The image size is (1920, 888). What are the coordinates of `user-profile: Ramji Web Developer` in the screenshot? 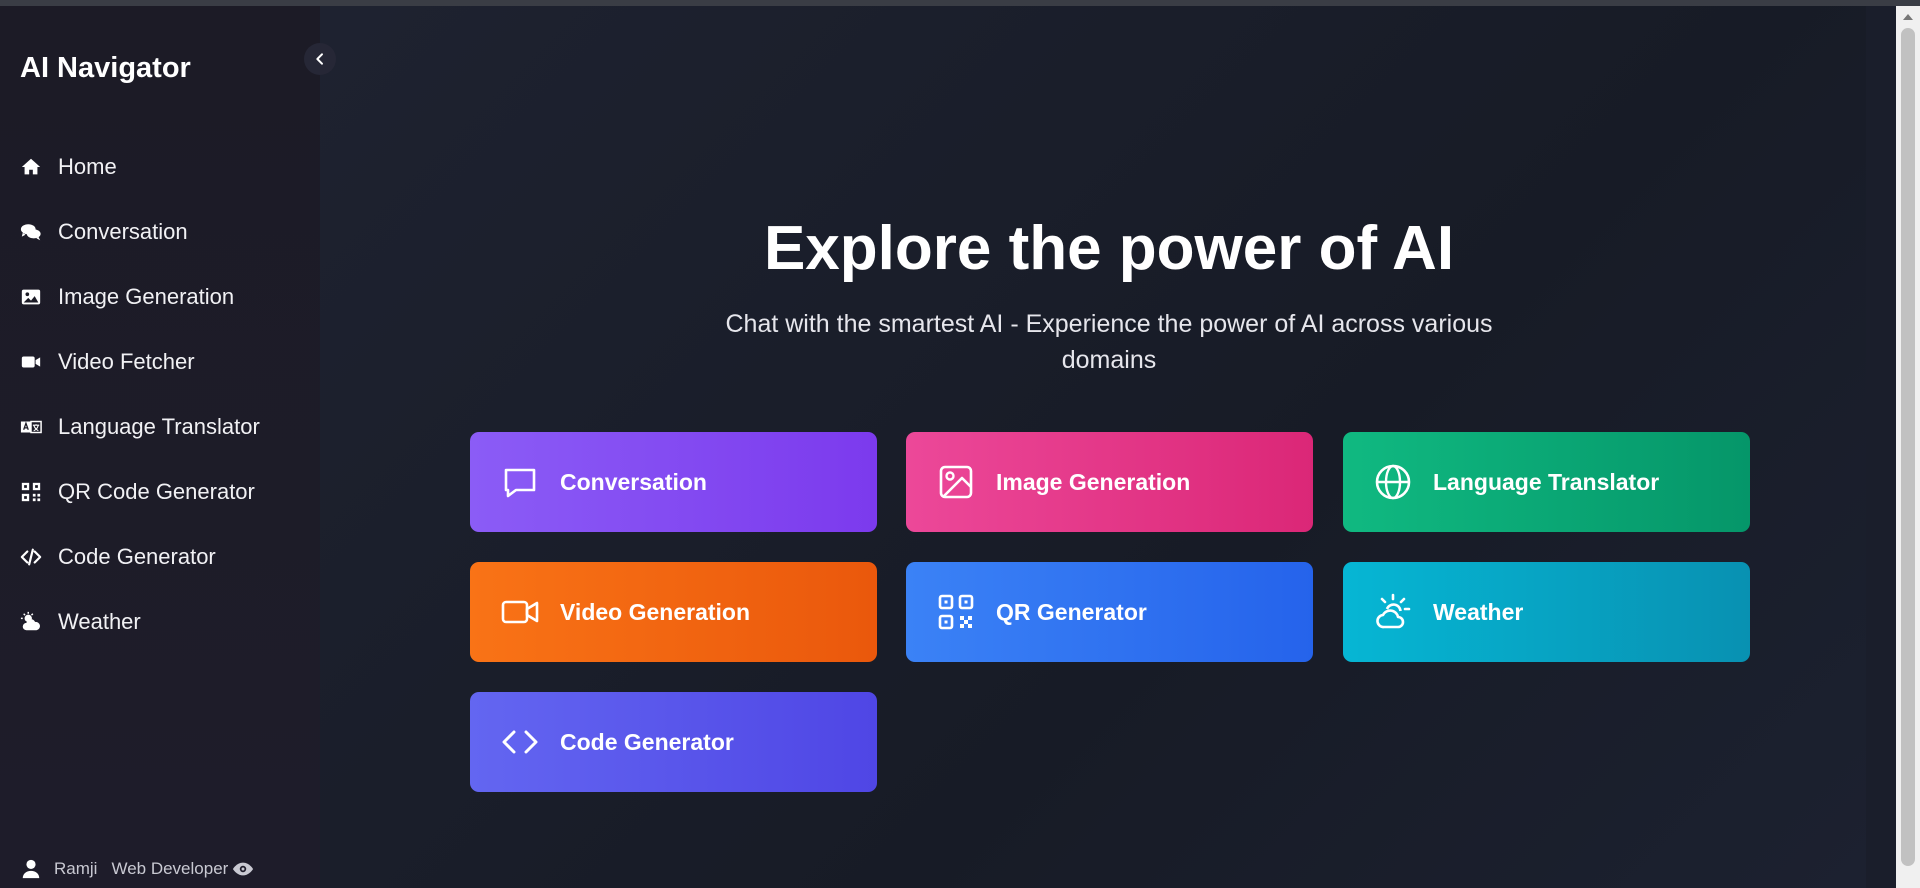 It's located at (137, 869).